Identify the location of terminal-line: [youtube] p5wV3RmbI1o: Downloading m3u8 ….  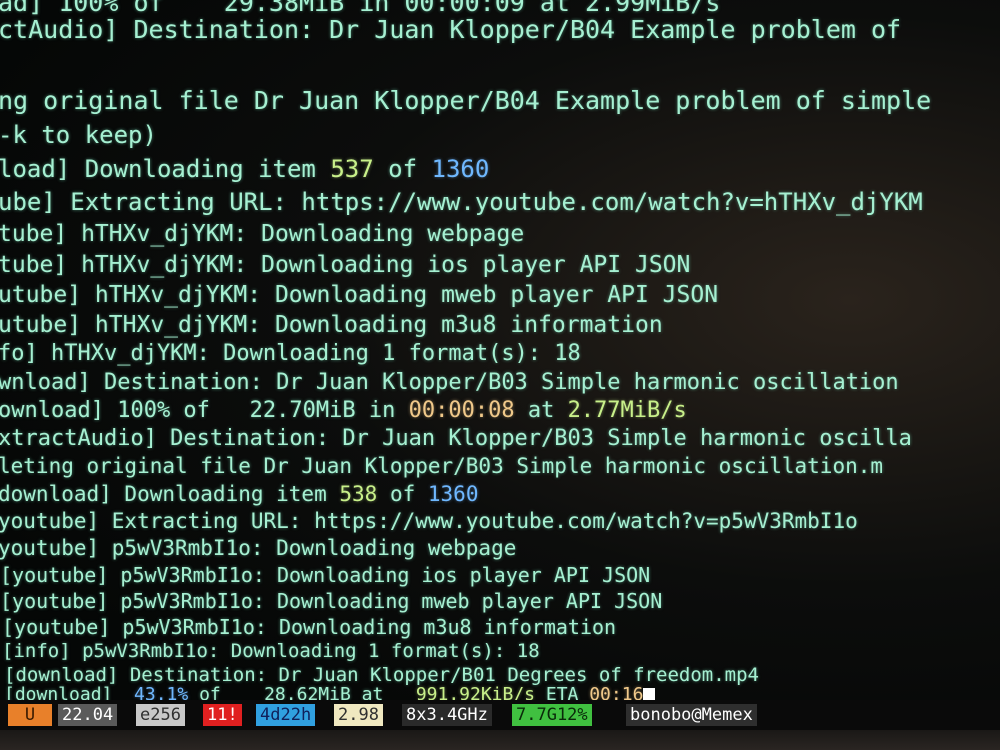
(309, 627).